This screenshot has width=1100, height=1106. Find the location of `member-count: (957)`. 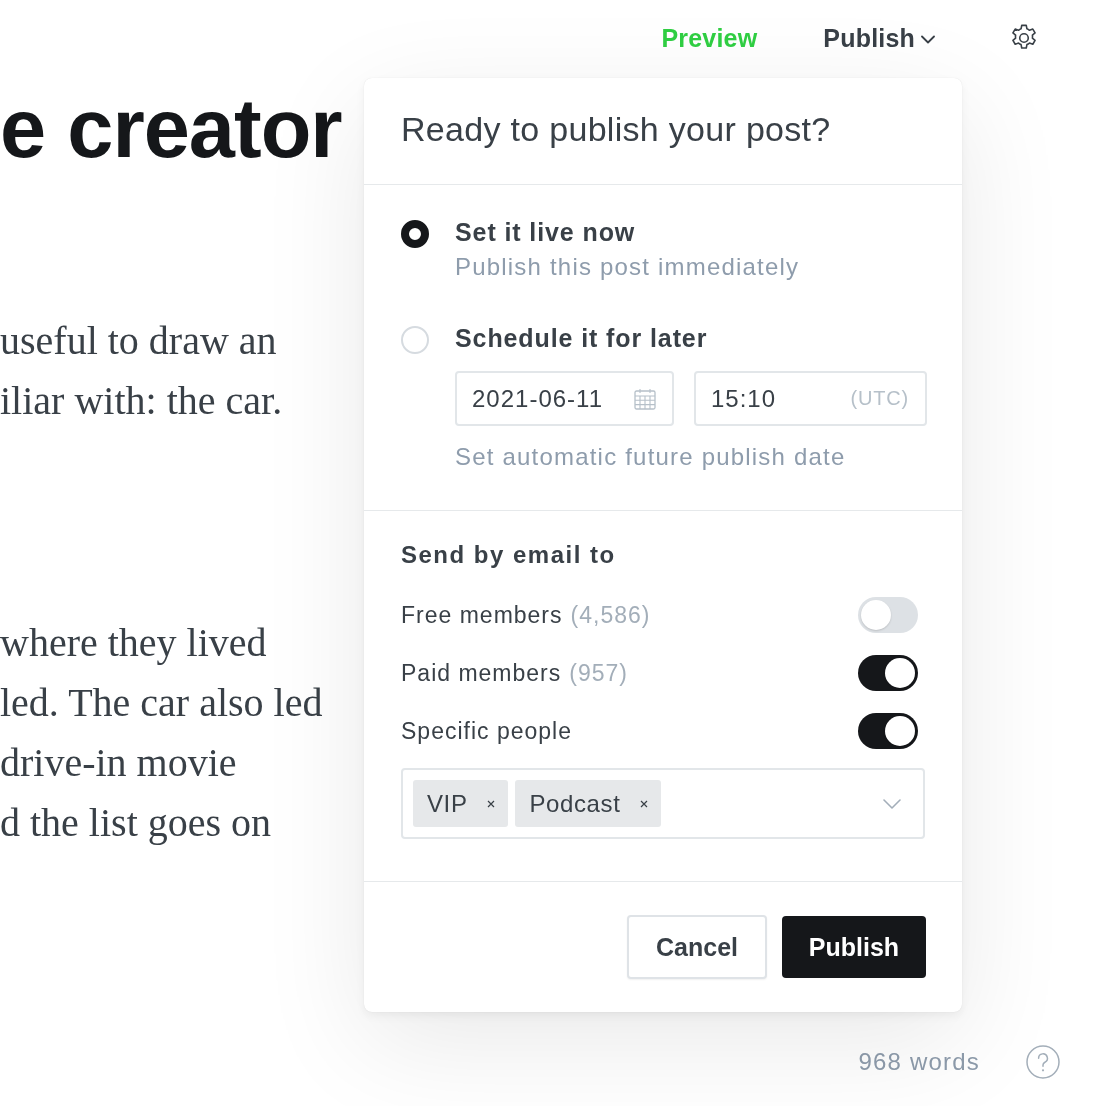

member-count: (957) is located at coordinates (598, 673).